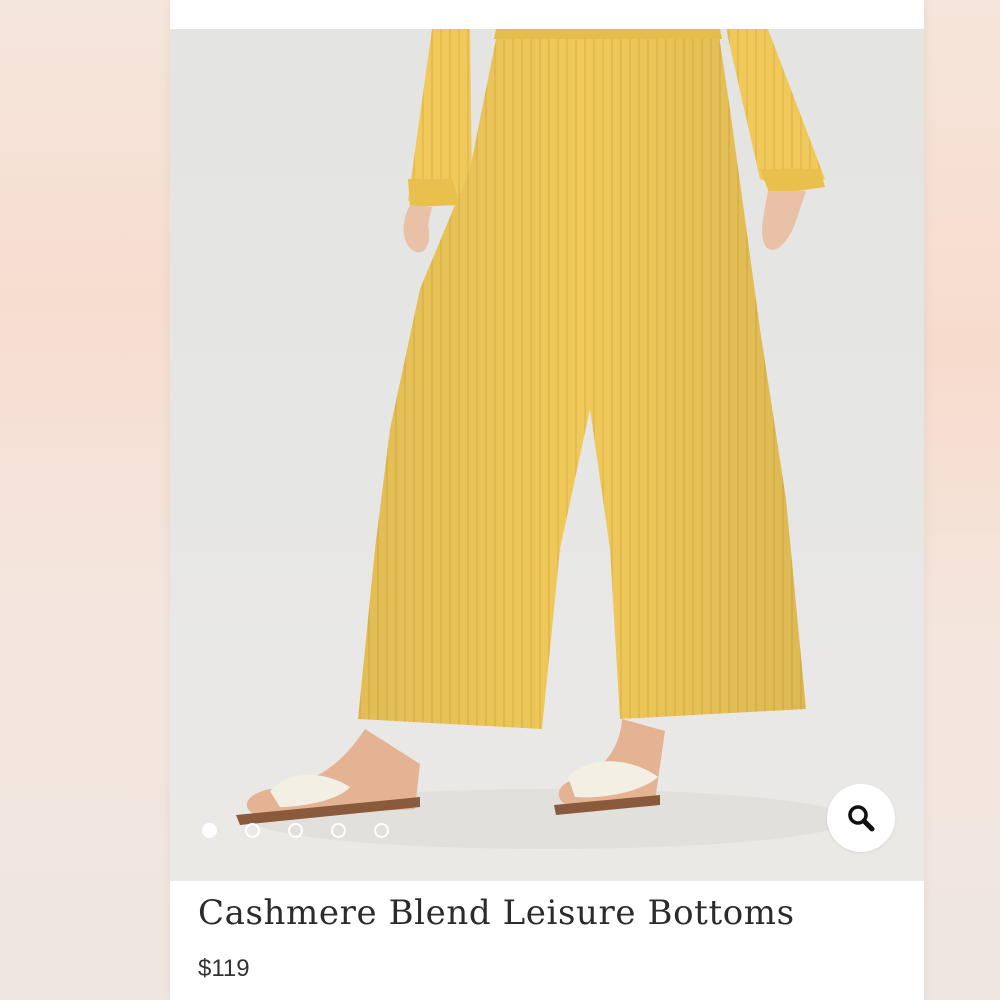  I want to click on backdrop-right, so click(962, 500).